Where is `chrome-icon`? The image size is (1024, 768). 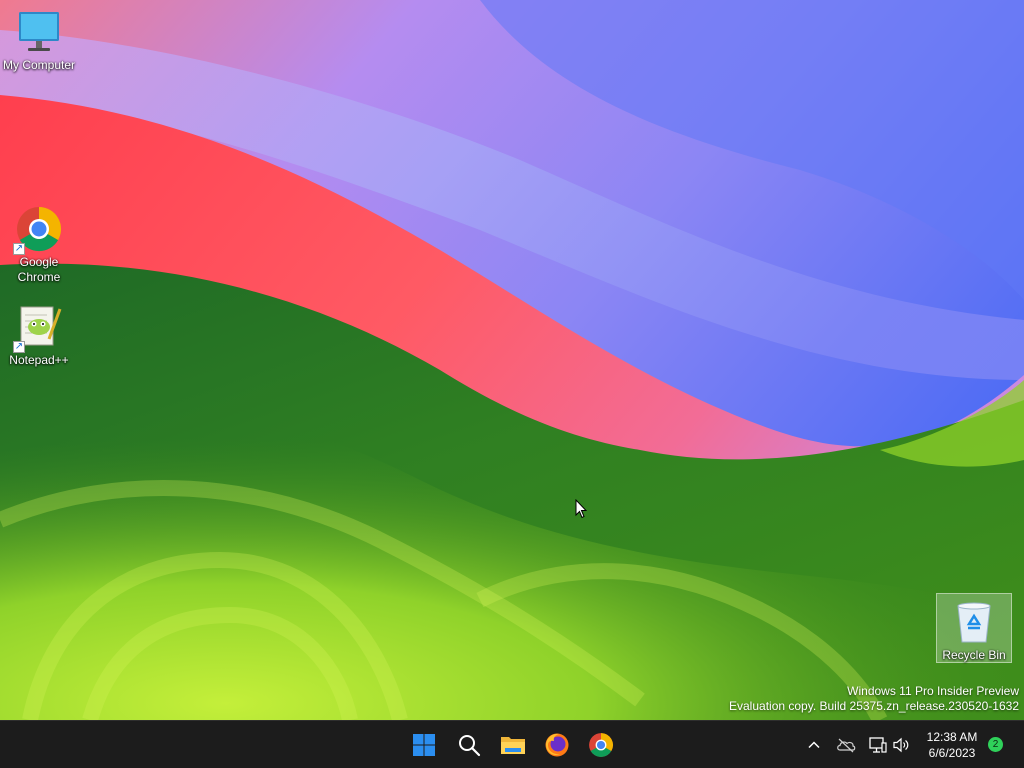
chrome-icon is located at coordinates (601, 745).